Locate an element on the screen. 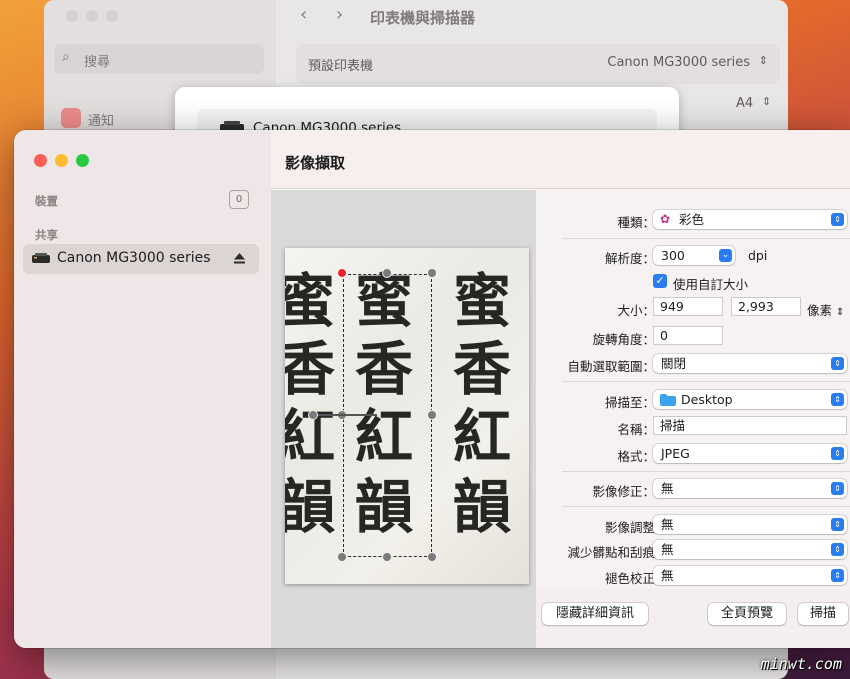 This screenshot has width=850, height=679. format-popup: JPEG ⇕ is located at coordinates (750, 453).